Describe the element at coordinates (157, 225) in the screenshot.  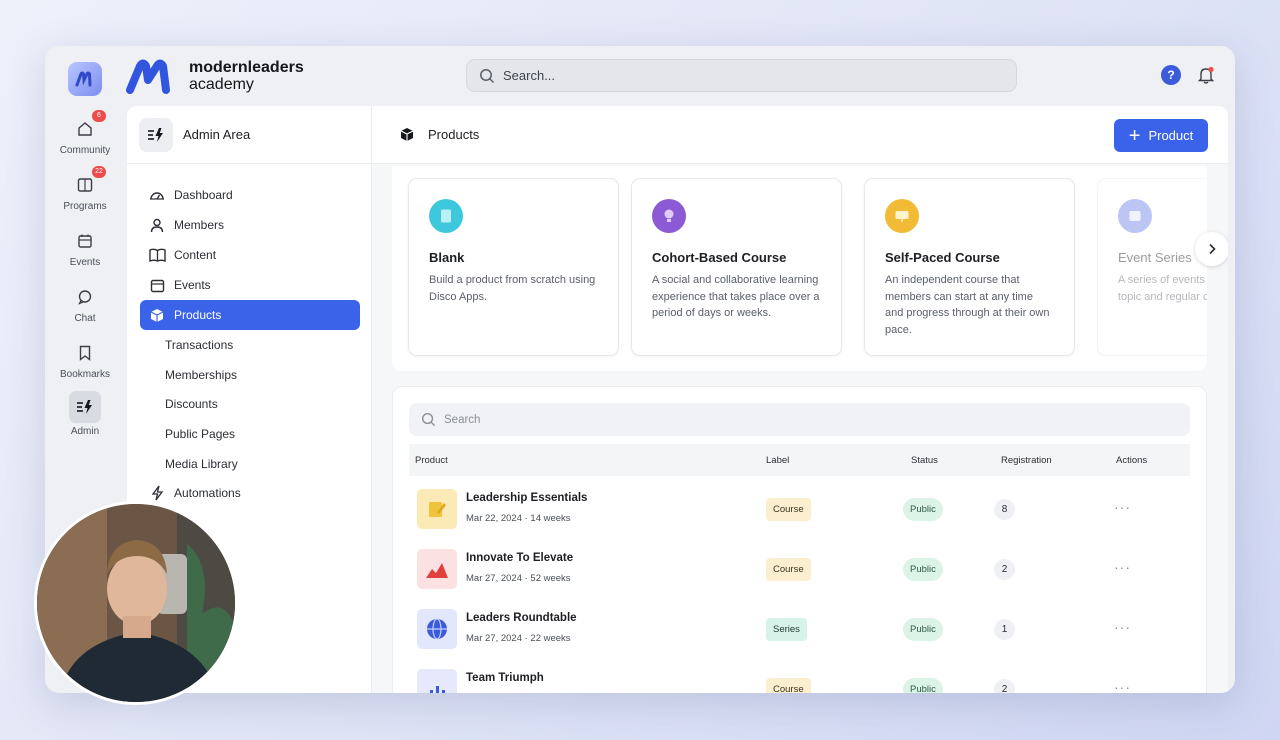
I see `user-icon` at that location.